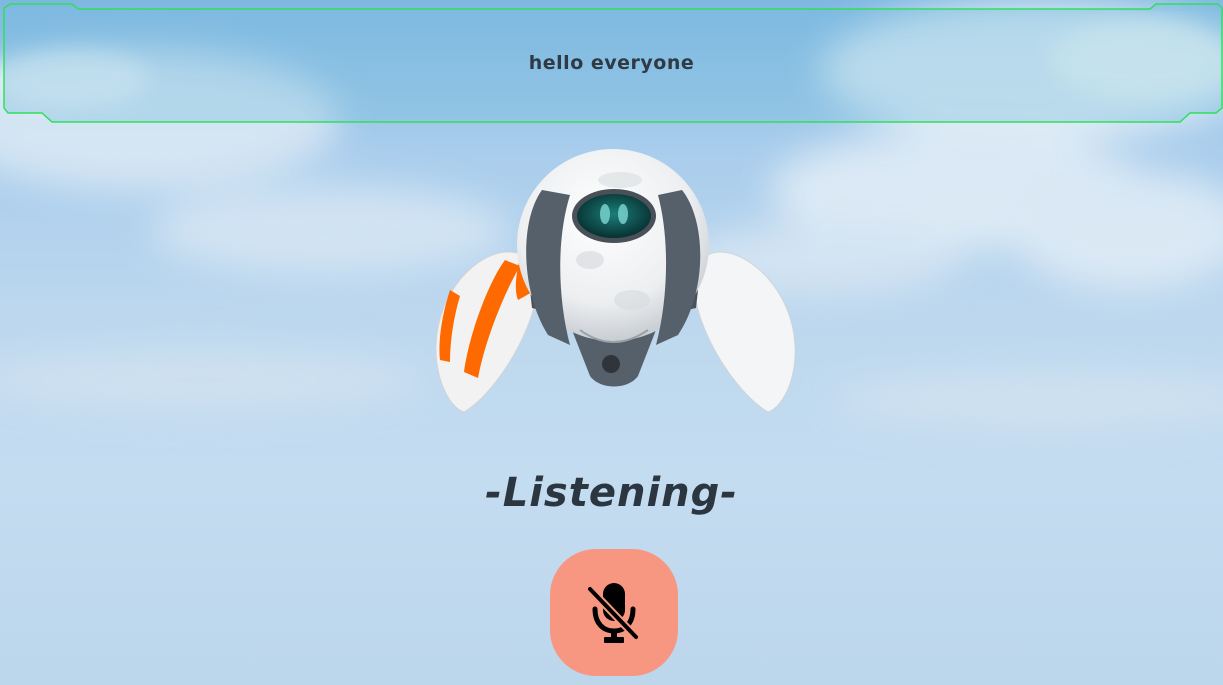 Image resolution: width=1223 pixels, height=685 pixels. I want to click on microphone-off-icon, so click(613, 612).